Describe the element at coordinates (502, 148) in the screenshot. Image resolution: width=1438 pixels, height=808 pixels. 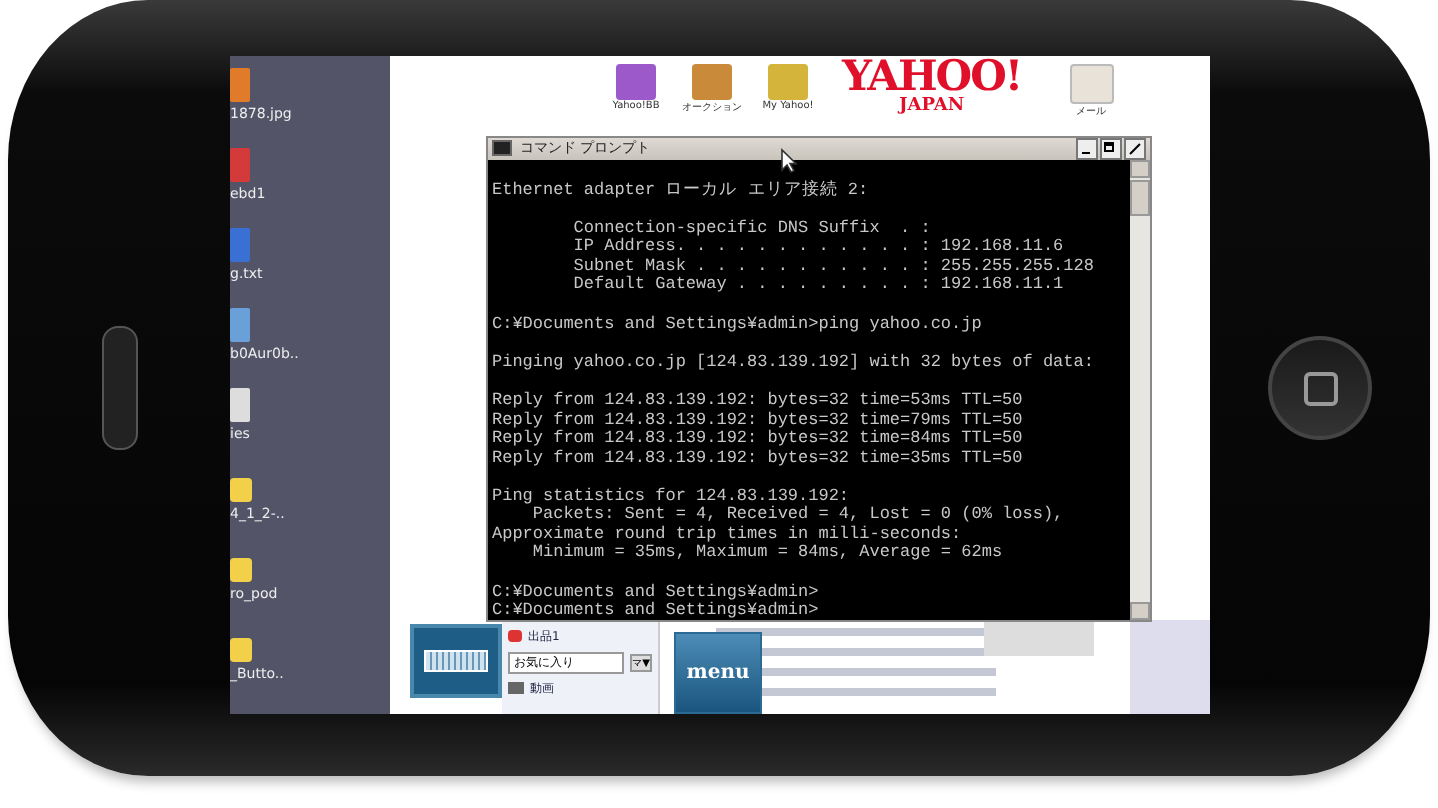
I see `console-icon` at that location.